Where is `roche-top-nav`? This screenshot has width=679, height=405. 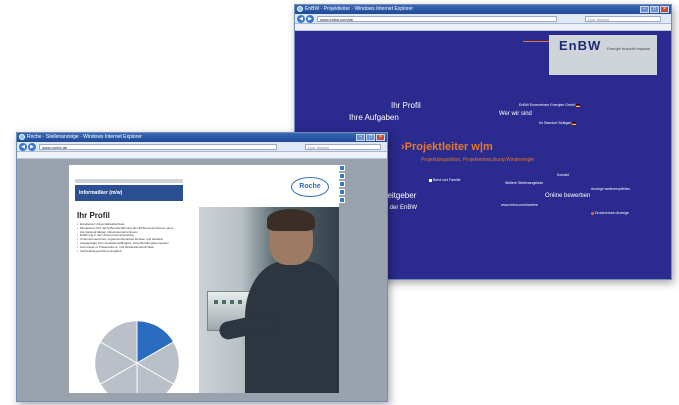 roche-top-nav is located at coordinates (129, 181).